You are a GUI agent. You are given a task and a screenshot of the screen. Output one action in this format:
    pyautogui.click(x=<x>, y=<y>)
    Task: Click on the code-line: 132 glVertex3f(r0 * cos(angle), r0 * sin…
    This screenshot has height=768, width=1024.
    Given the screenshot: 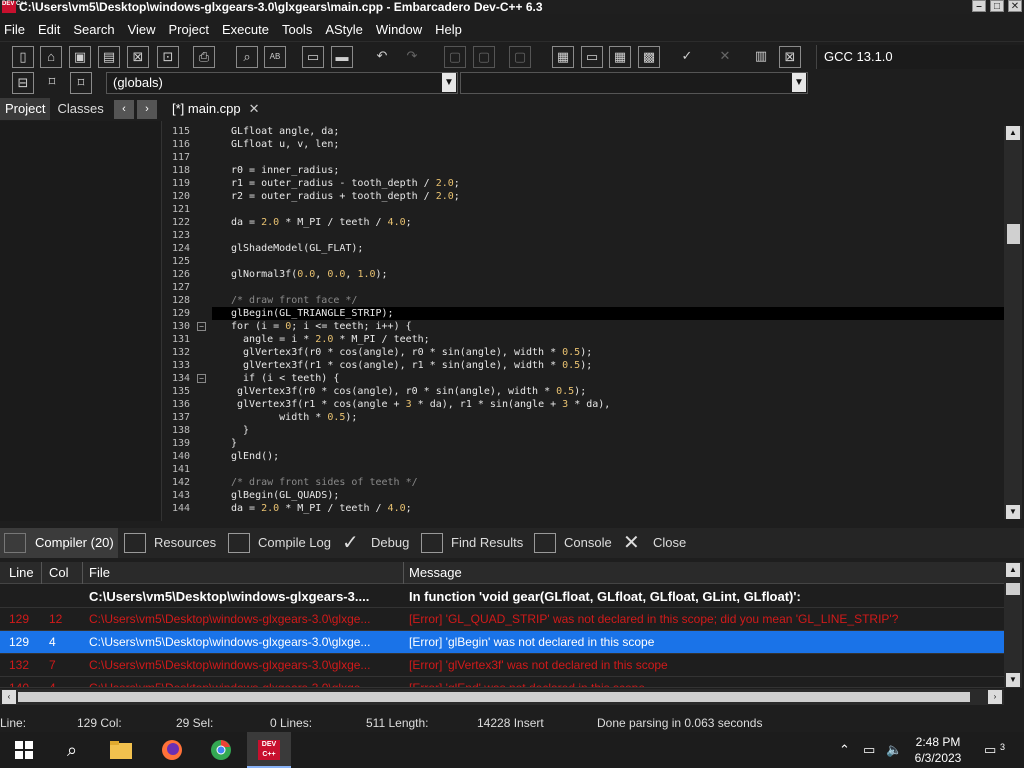 What is the action you would take?
    pyautogui.click(x=583, y=352)
    